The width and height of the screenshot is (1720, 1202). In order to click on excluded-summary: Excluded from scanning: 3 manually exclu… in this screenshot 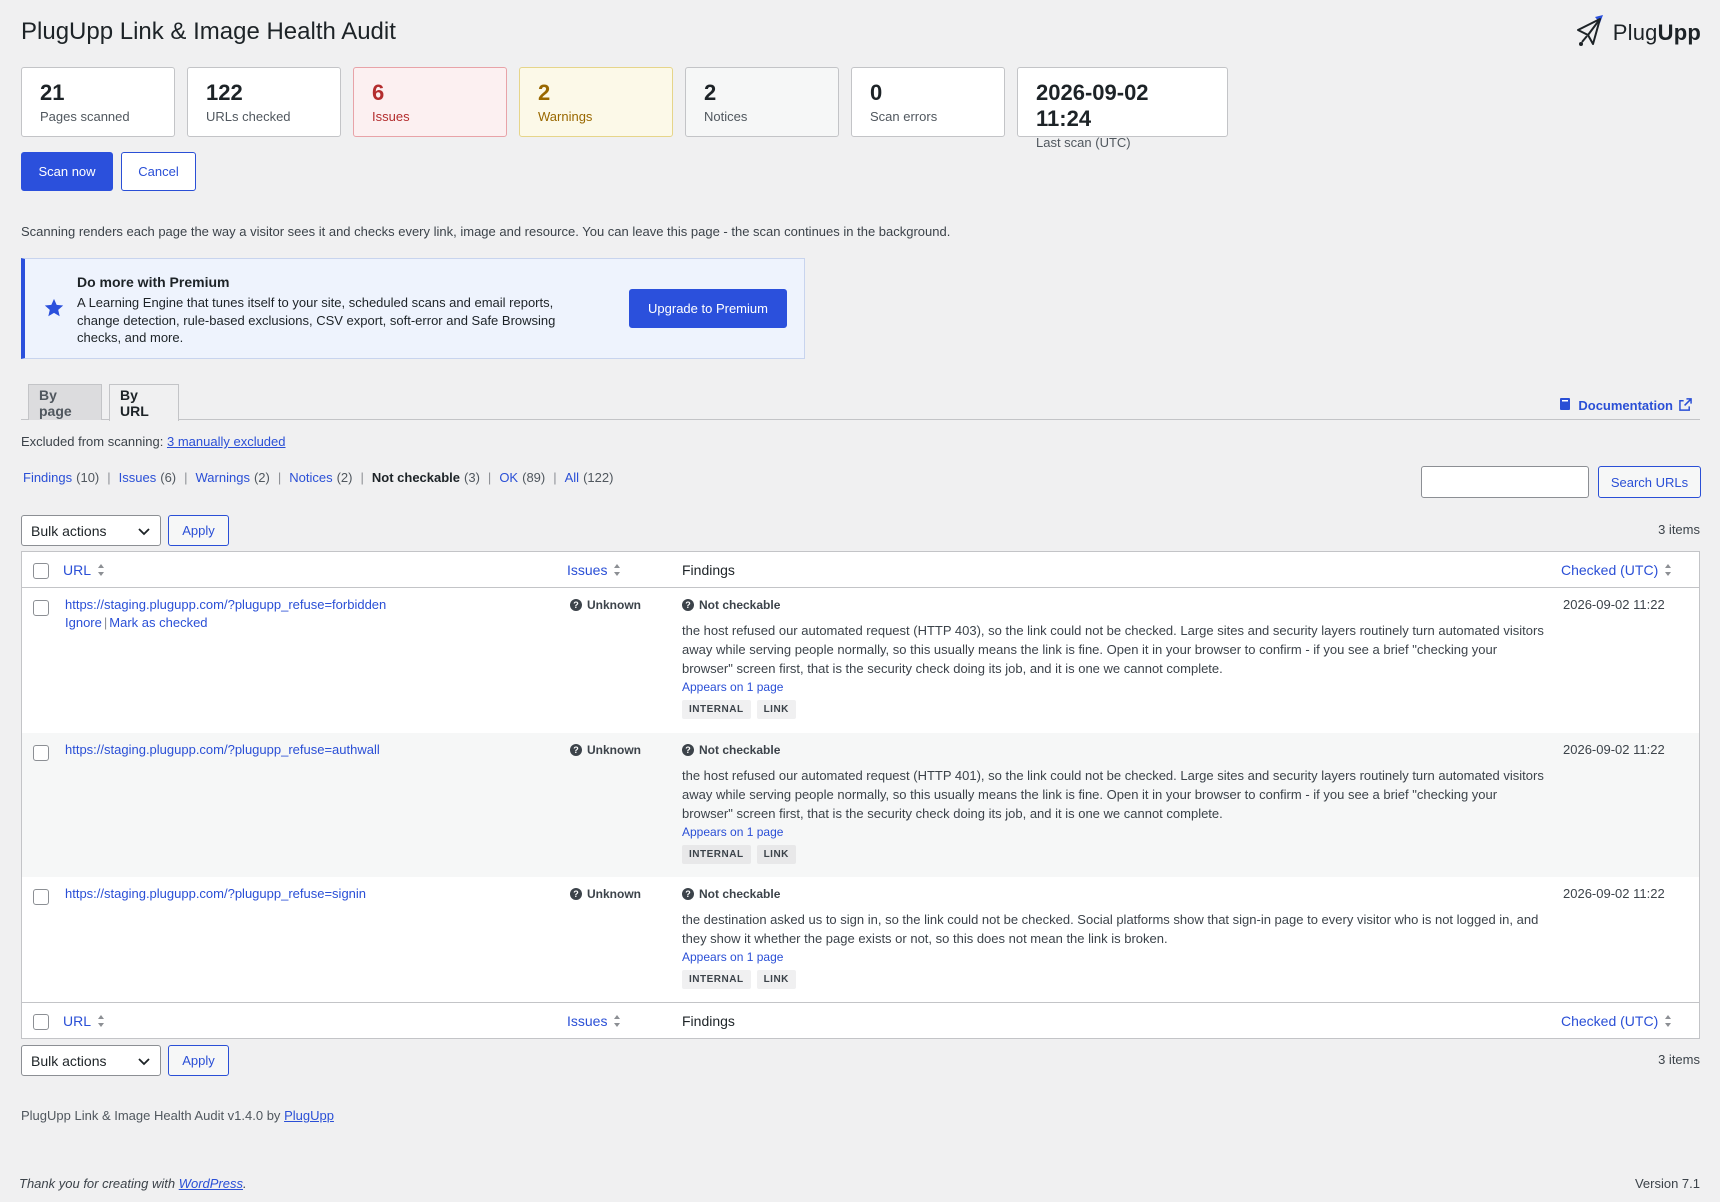, I will do `click(153, 441)`.